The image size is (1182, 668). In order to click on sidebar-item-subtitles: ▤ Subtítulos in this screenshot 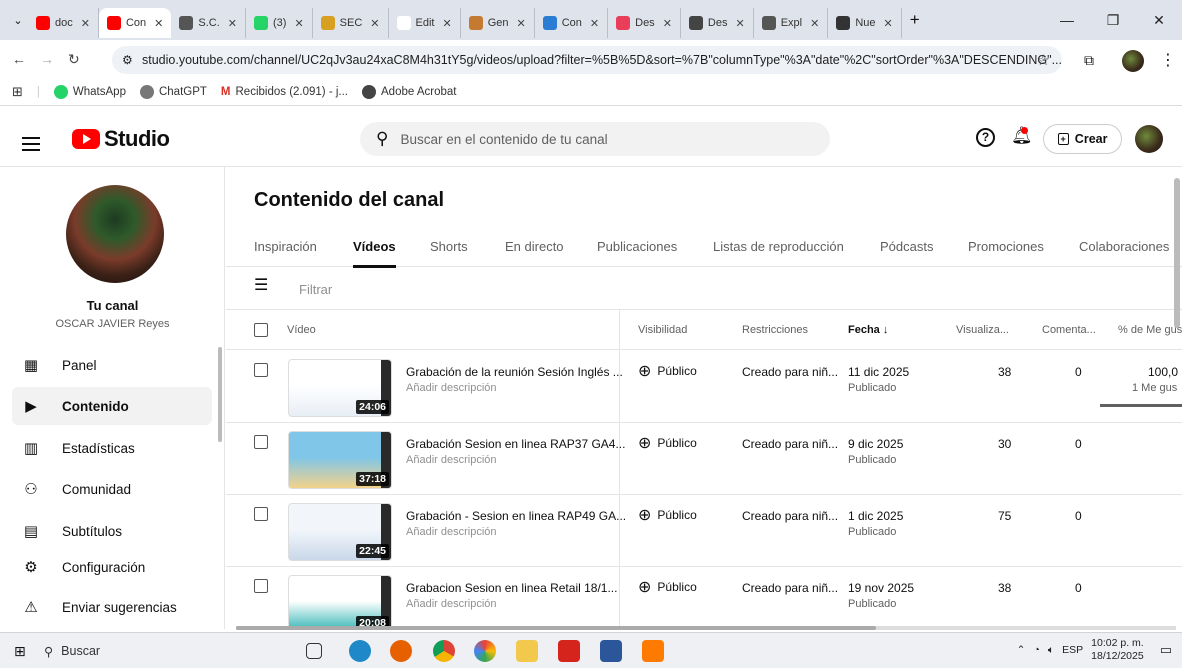, I will do `click(112, 531)`.